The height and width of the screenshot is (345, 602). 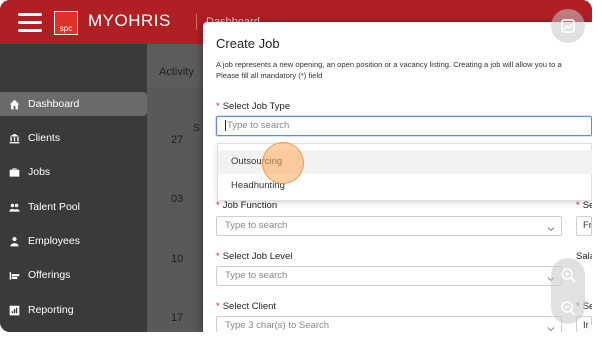 What do you see at coordinates (196, 128) in the screenshot?
I see `column-letter: S` at bounding box center [196, 128].